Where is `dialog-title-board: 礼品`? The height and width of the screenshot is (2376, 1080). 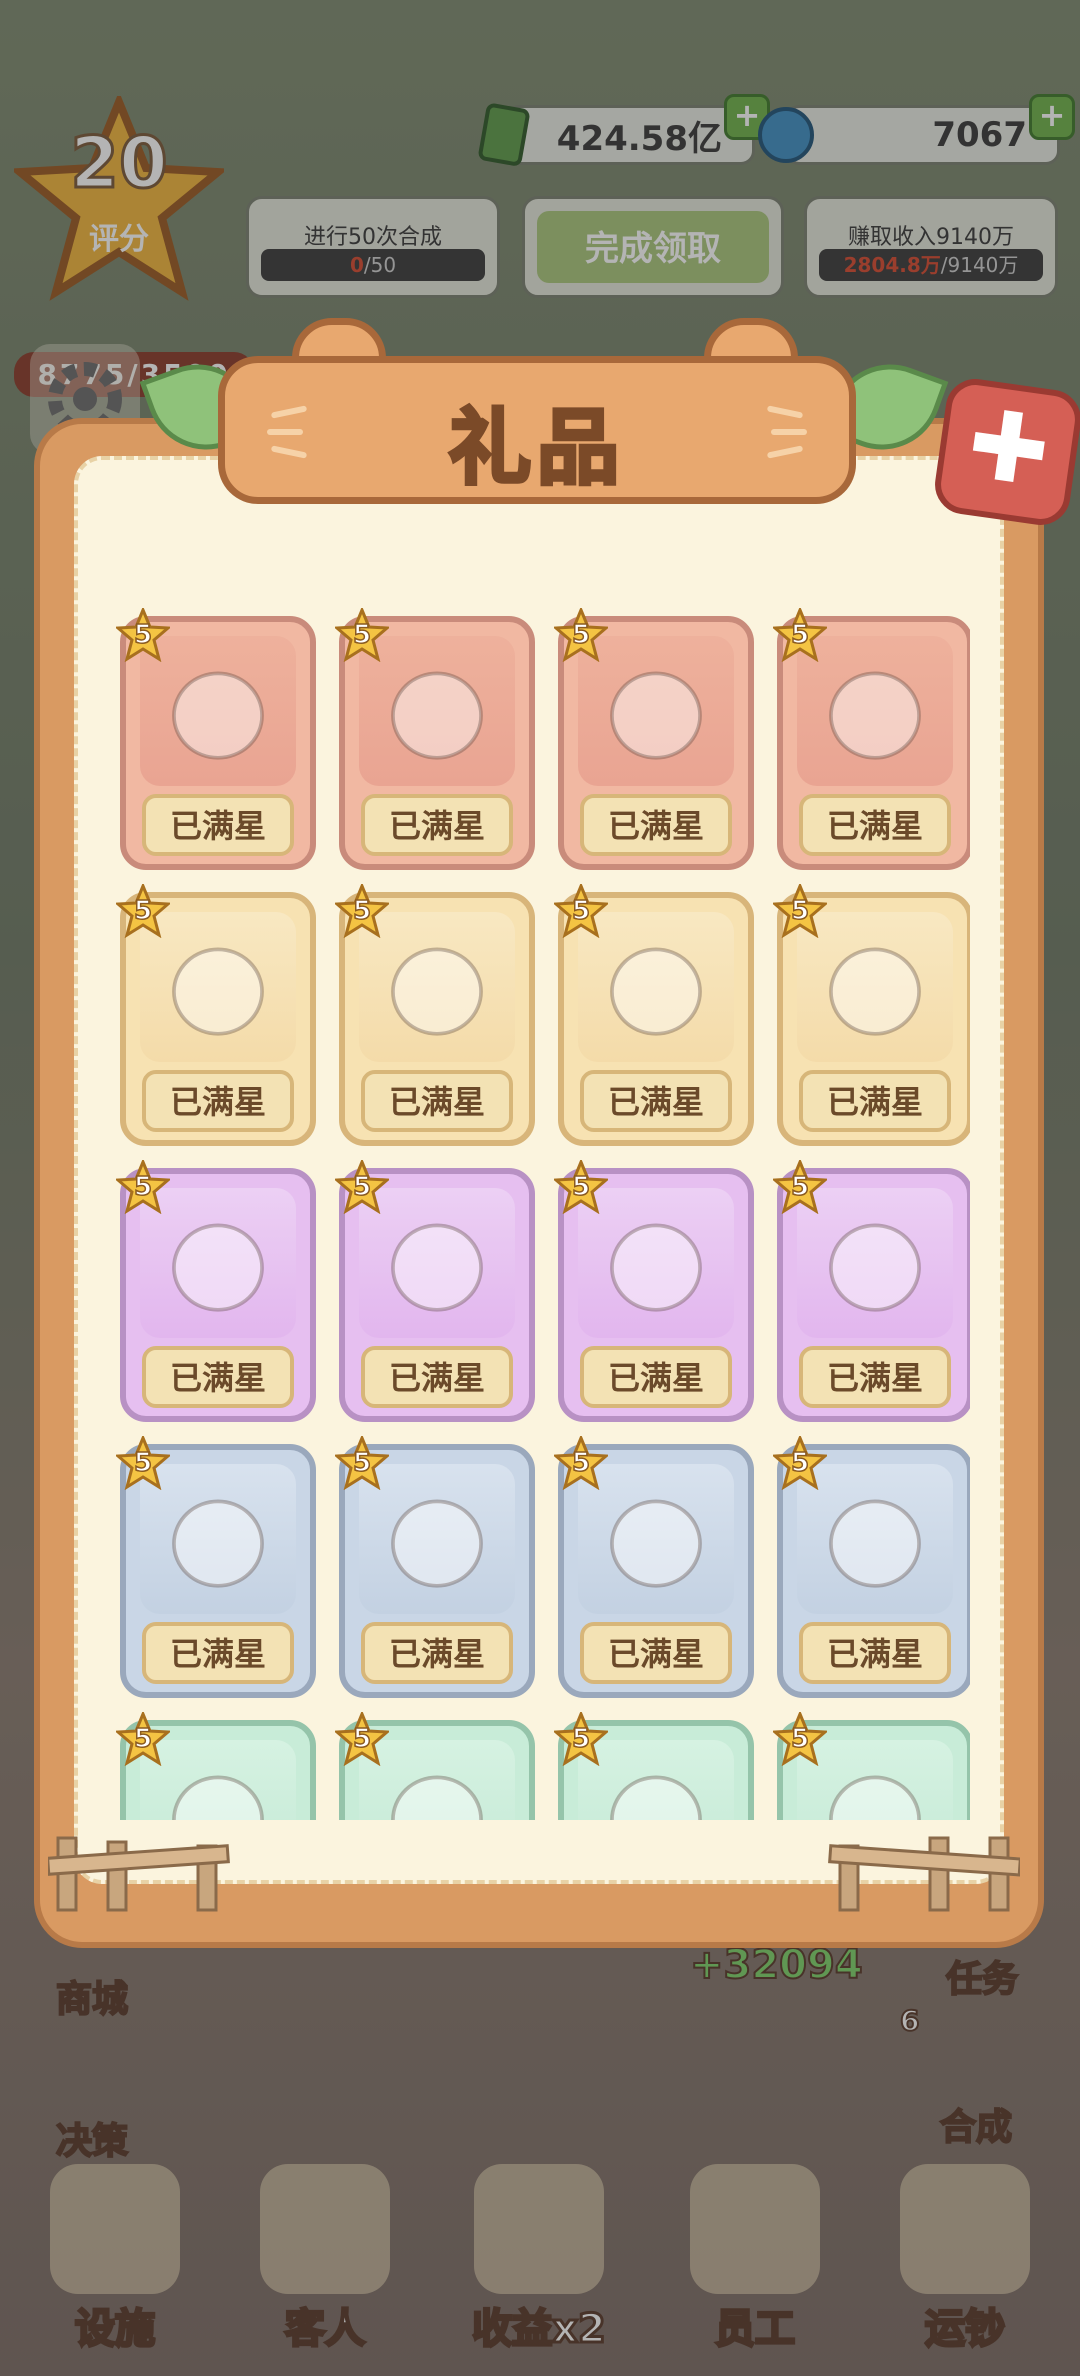 dialog-title-board: 礼品 is located at coordinates (537, 430).